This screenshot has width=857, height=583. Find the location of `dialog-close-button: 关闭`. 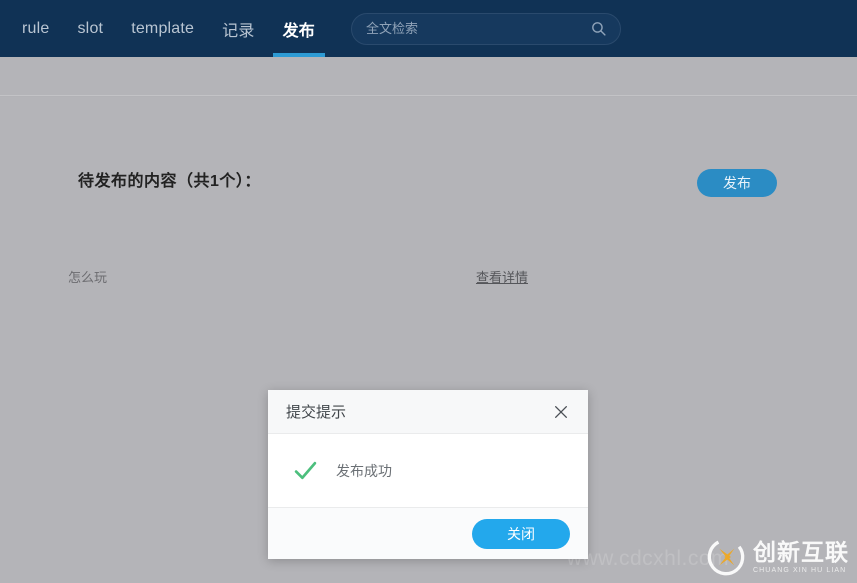

dialog-close-button: 关闭 is located at coordinates (521, 533).